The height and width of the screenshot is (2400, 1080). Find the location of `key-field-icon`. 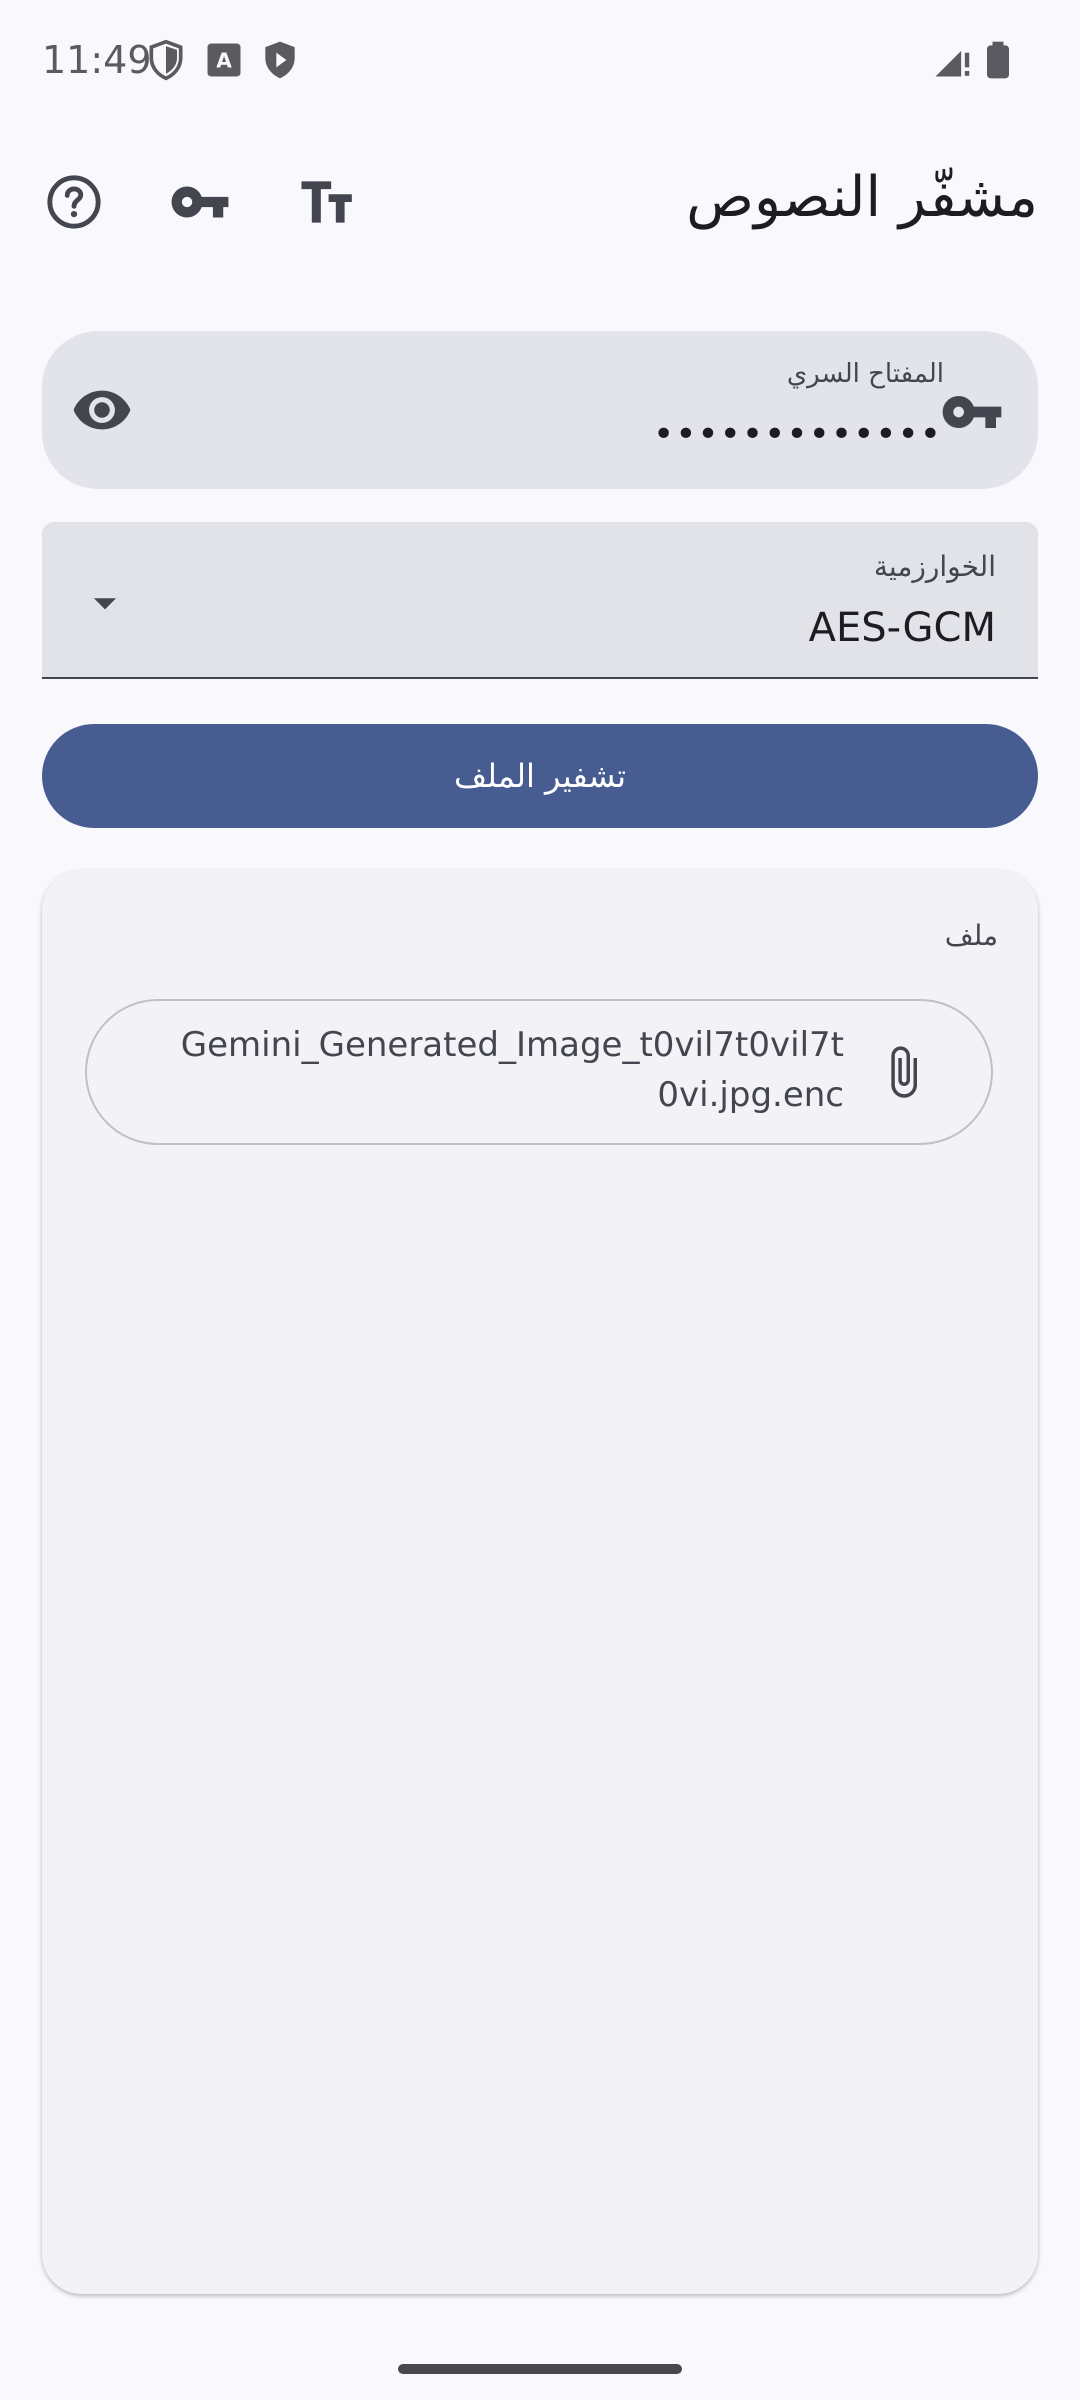

key-field-icon is located at coordinates (972, 412).